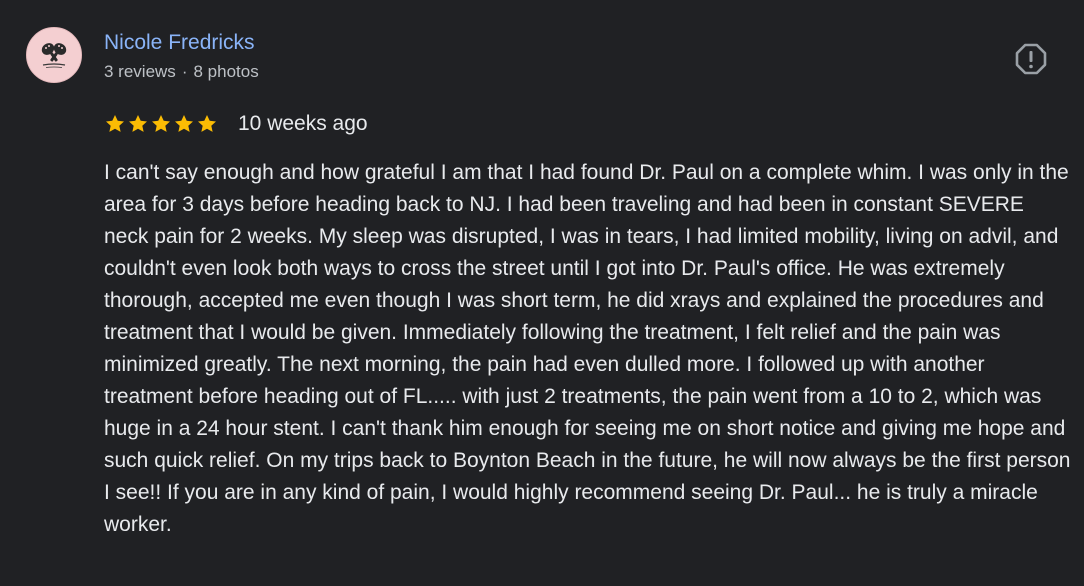 The image size is (1084, 586). Describe the element at coordinates (179, 43) in the screenshot. I see `author-name-link: Nicole Fredricks` at that location.